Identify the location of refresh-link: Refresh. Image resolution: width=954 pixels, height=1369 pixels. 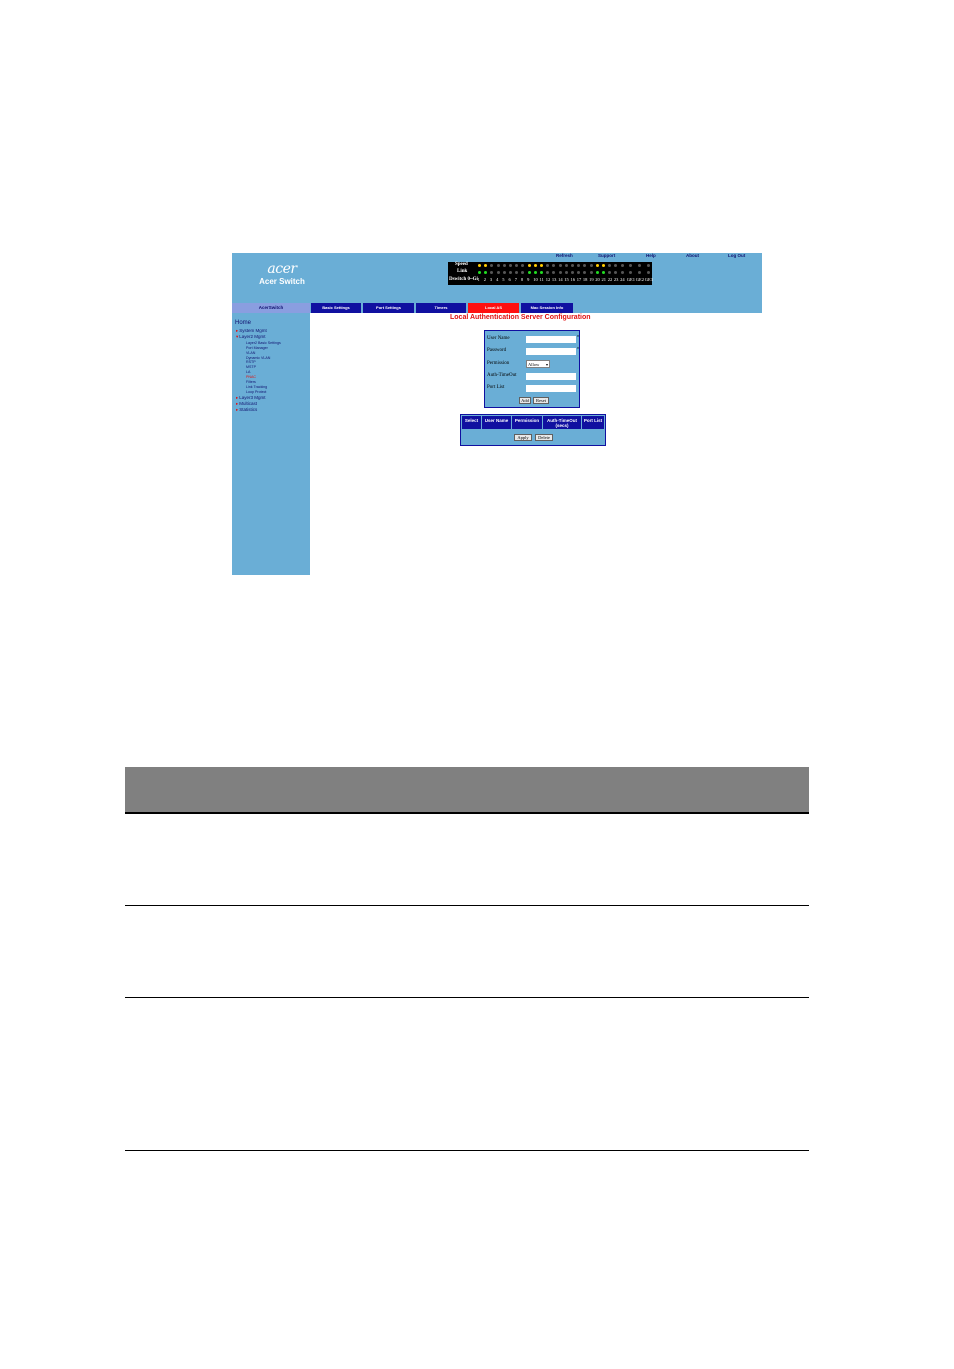
(564, 255).